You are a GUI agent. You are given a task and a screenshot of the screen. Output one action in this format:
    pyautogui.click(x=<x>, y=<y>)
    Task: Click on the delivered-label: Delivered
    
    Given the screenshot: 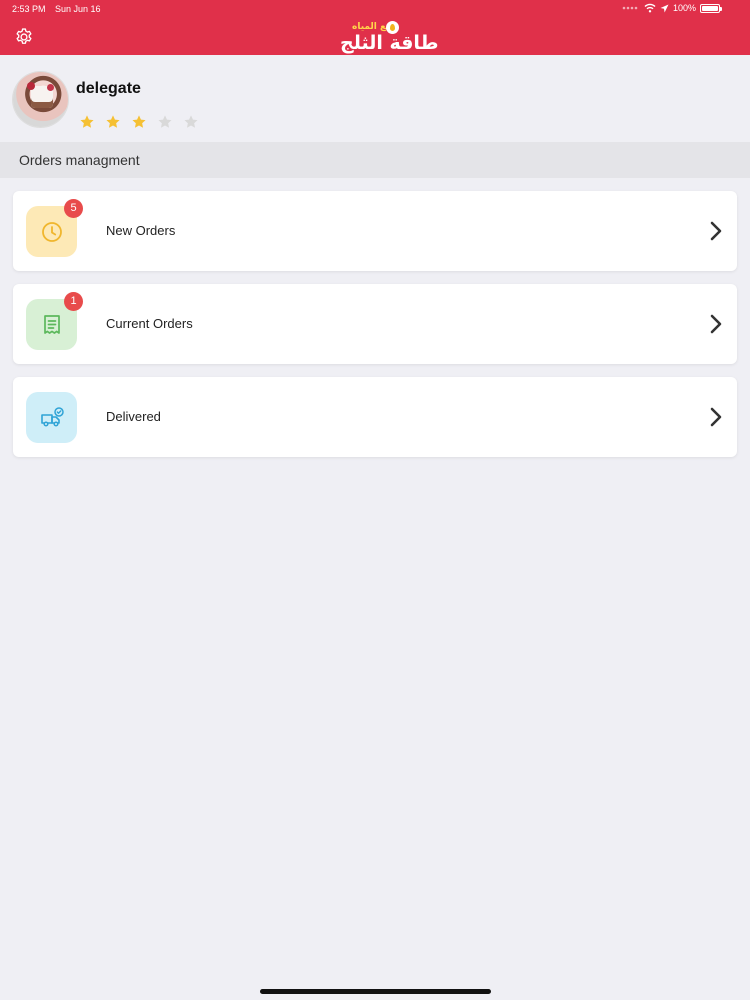 What is the action you would take?
    pyautogui.click(x=133, y=416)
    